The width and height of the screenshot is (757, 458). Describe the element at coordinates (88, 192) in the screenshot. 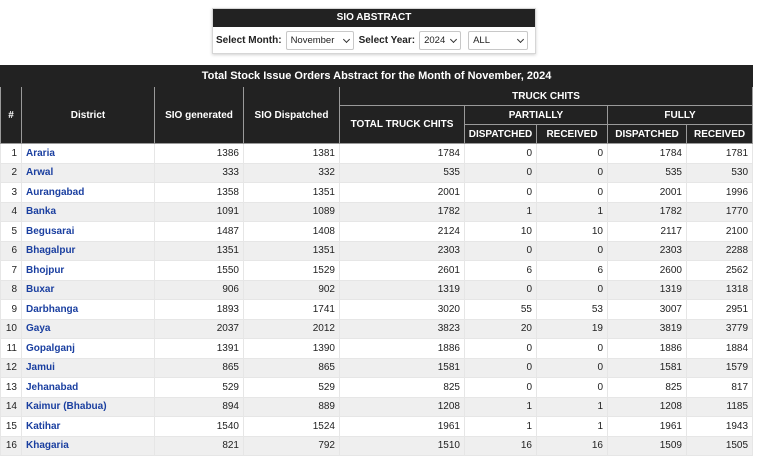

I see `district-link: Aurangabad` at that location.